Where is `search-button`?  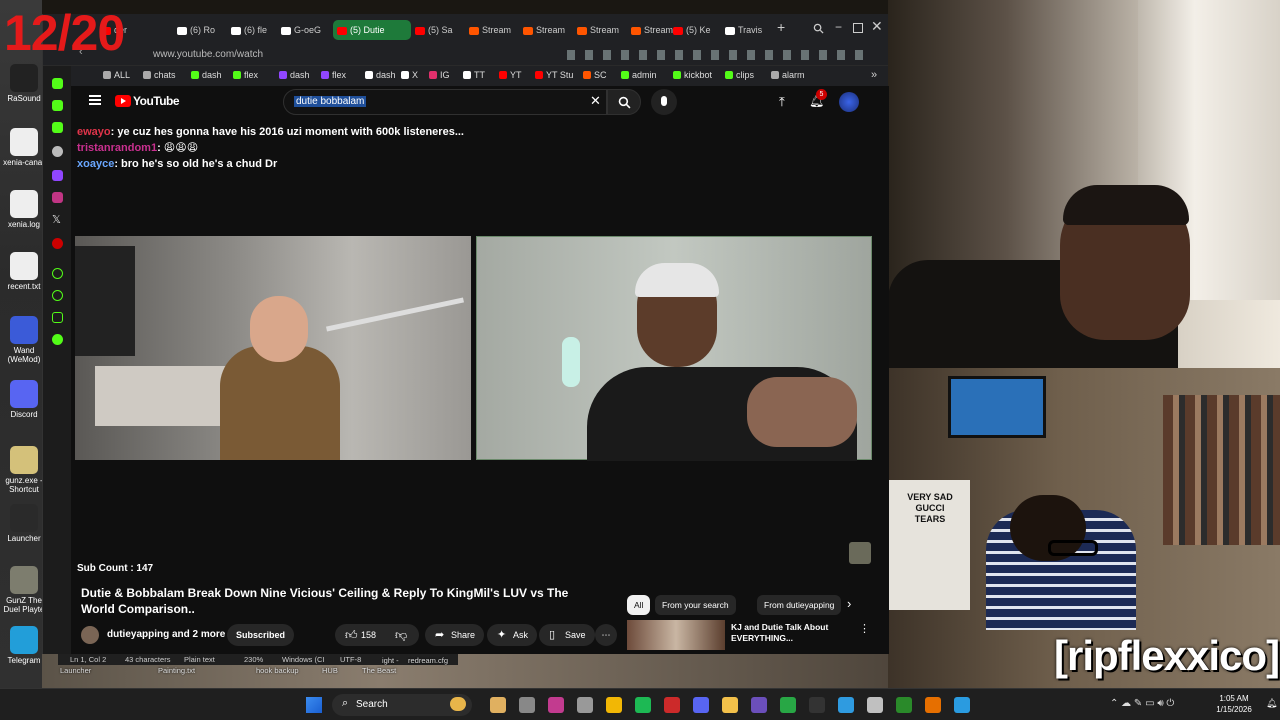 search-button is located at coordinates (624, 102).